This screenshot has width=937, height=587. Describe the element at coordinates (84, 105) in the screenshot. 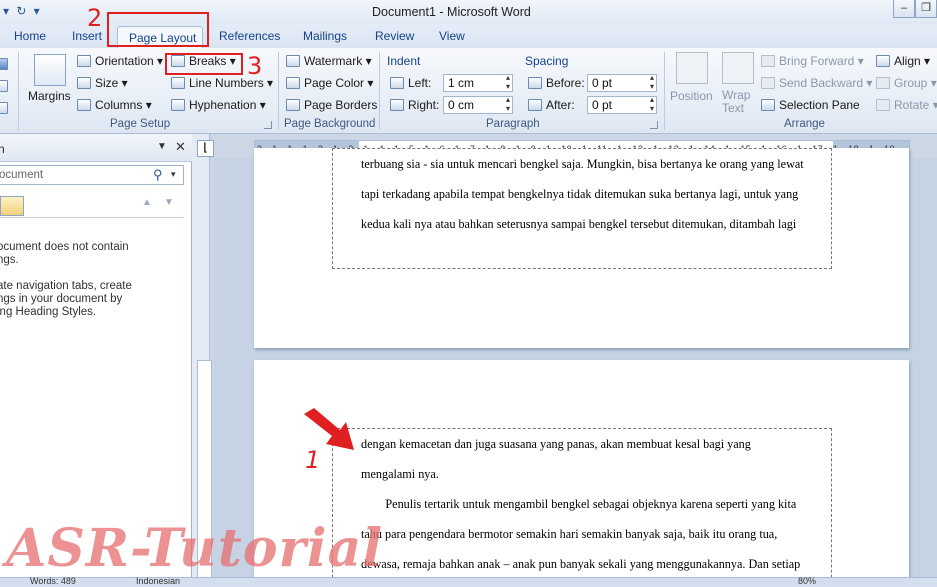

I see `columns-icon` at that location.